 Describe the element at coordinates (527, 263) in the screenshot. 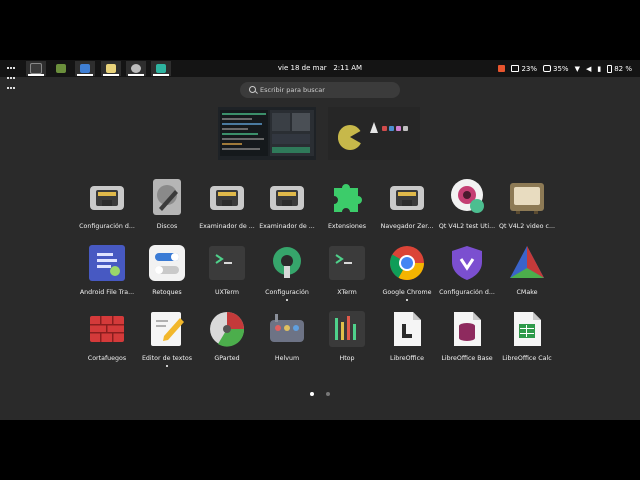

I see `cmake-icon` at that location.